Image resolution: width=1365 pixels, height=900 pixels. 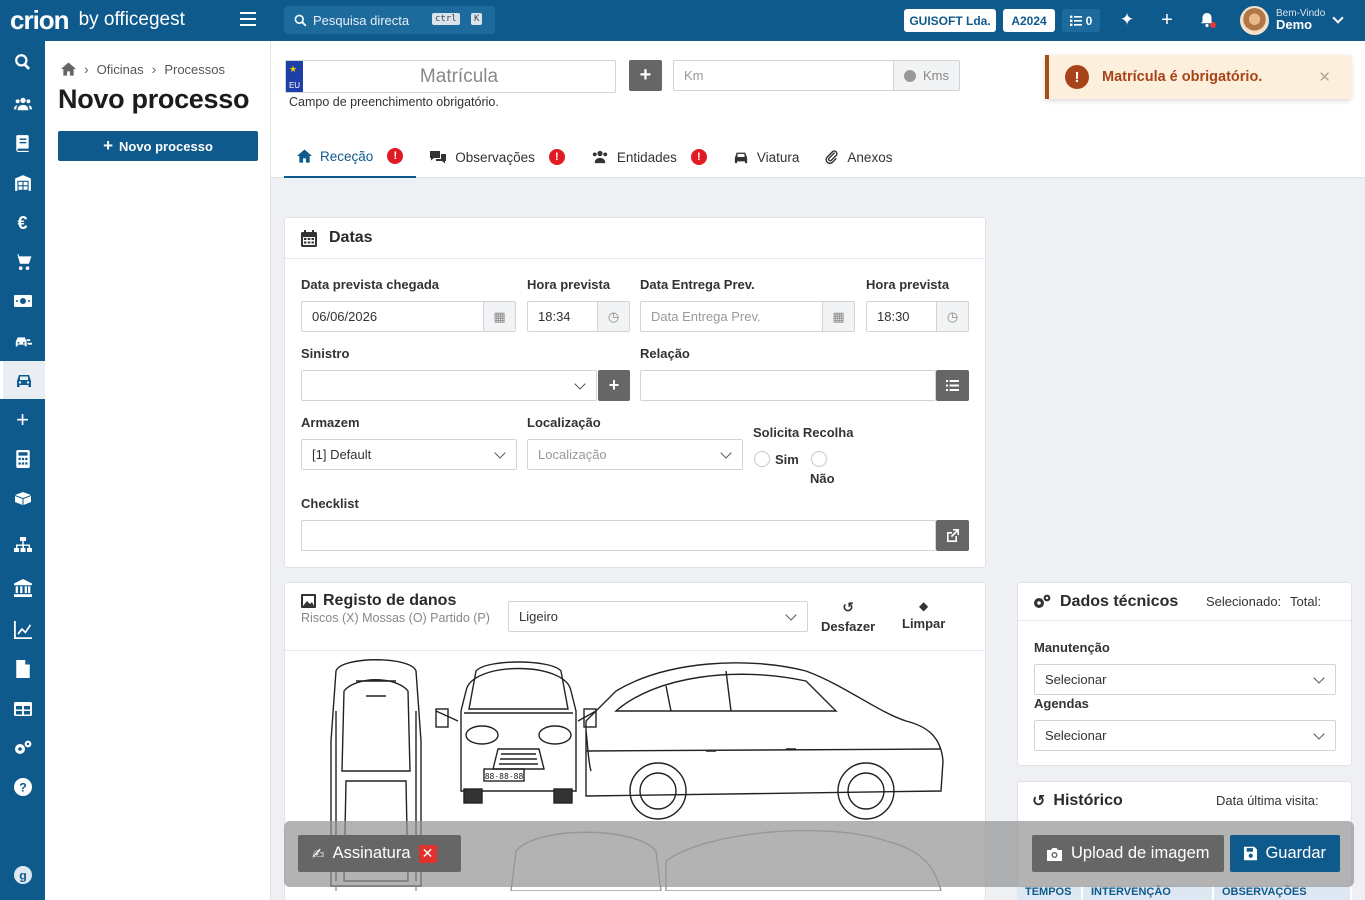 What do you see at coordinates (408, 316) in the screenshot?
I see `arrival-date-input: 06/06/2026 ▦` at bounding box center [408, 316].